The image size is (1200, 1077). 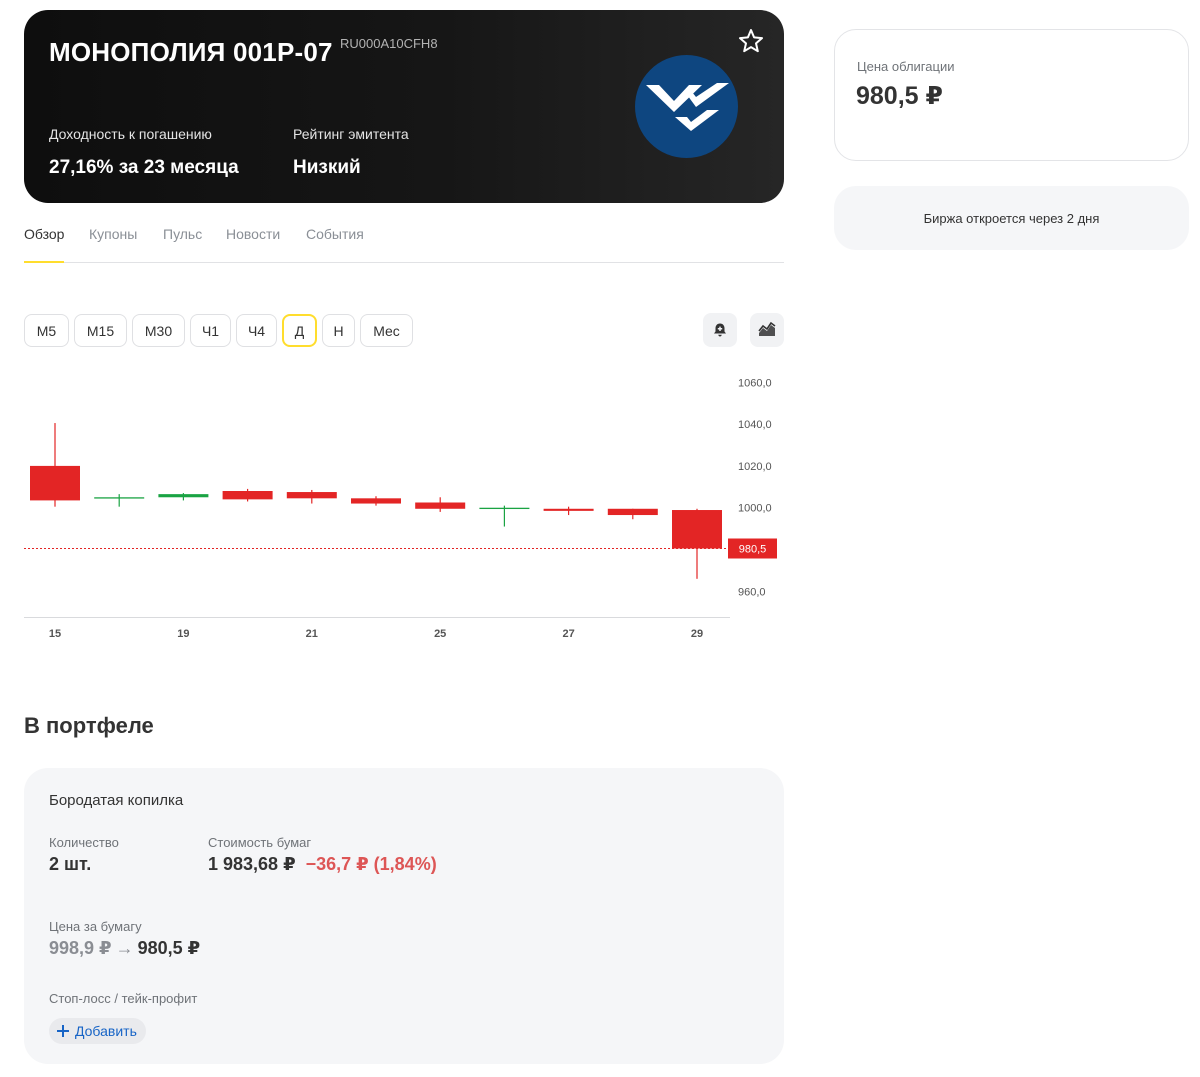 I want to click on account-name: Бородатая копилка, so click(x=116, y=800).